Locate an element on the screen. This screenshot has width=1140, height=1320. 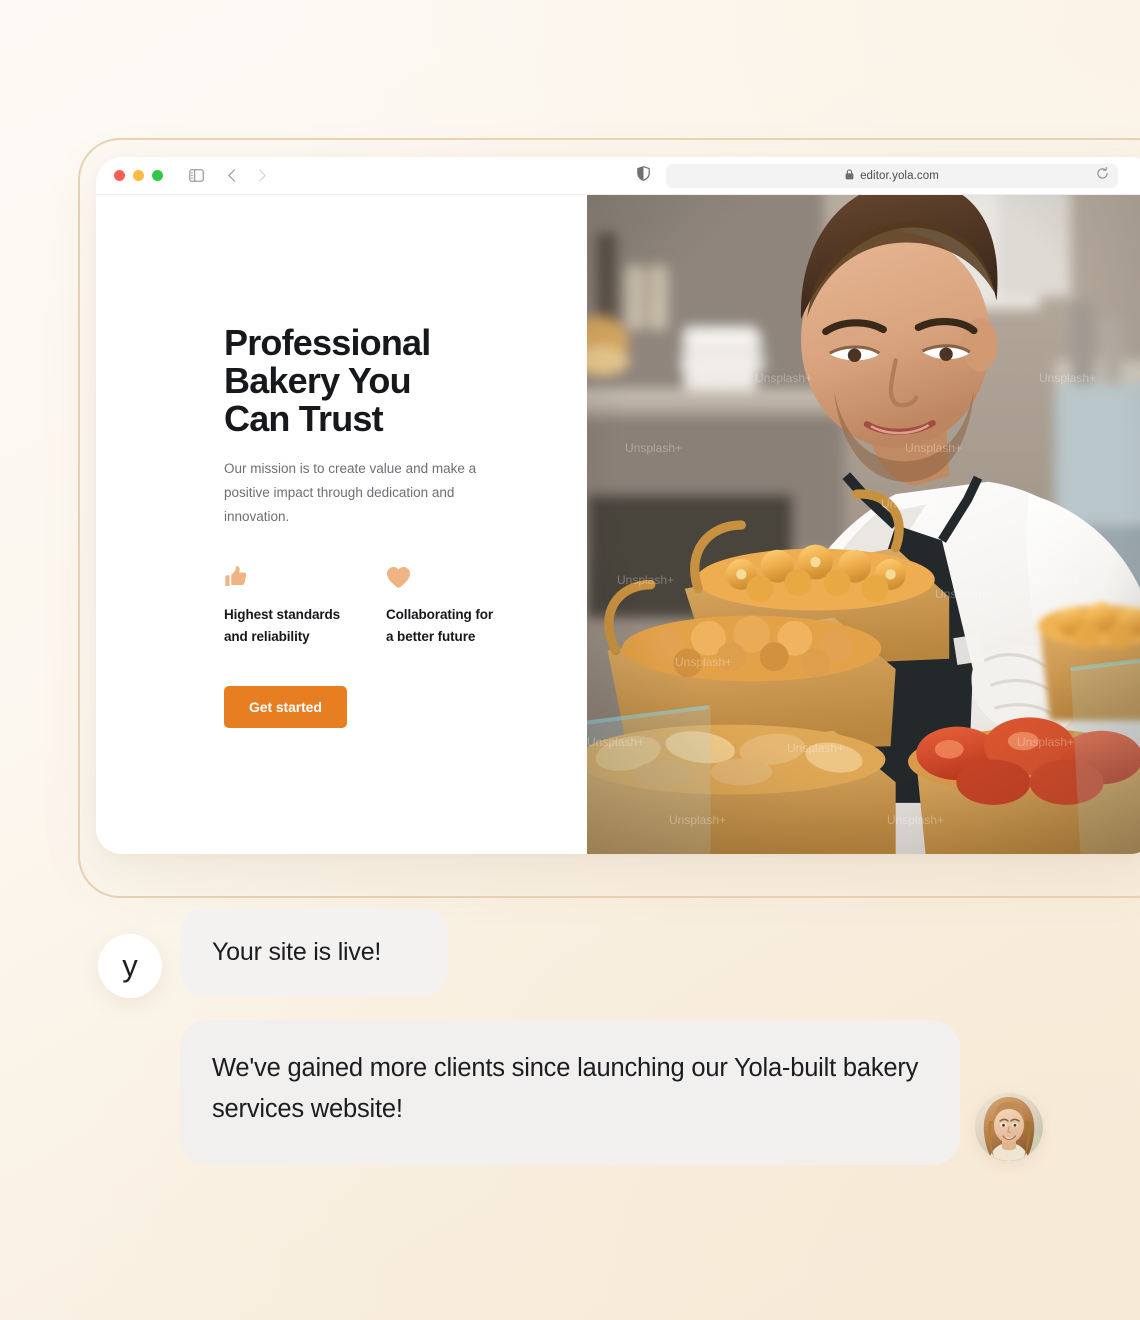
address-bar: editor.yola.com is located at coordinates (892, 175).